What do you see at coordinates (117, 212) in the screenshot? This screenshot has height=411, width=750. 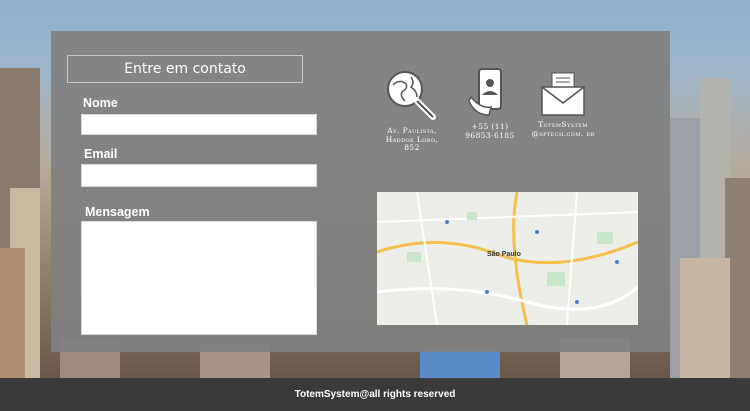 I see `message-label: Mensagem` at bounding box center [117, 212].